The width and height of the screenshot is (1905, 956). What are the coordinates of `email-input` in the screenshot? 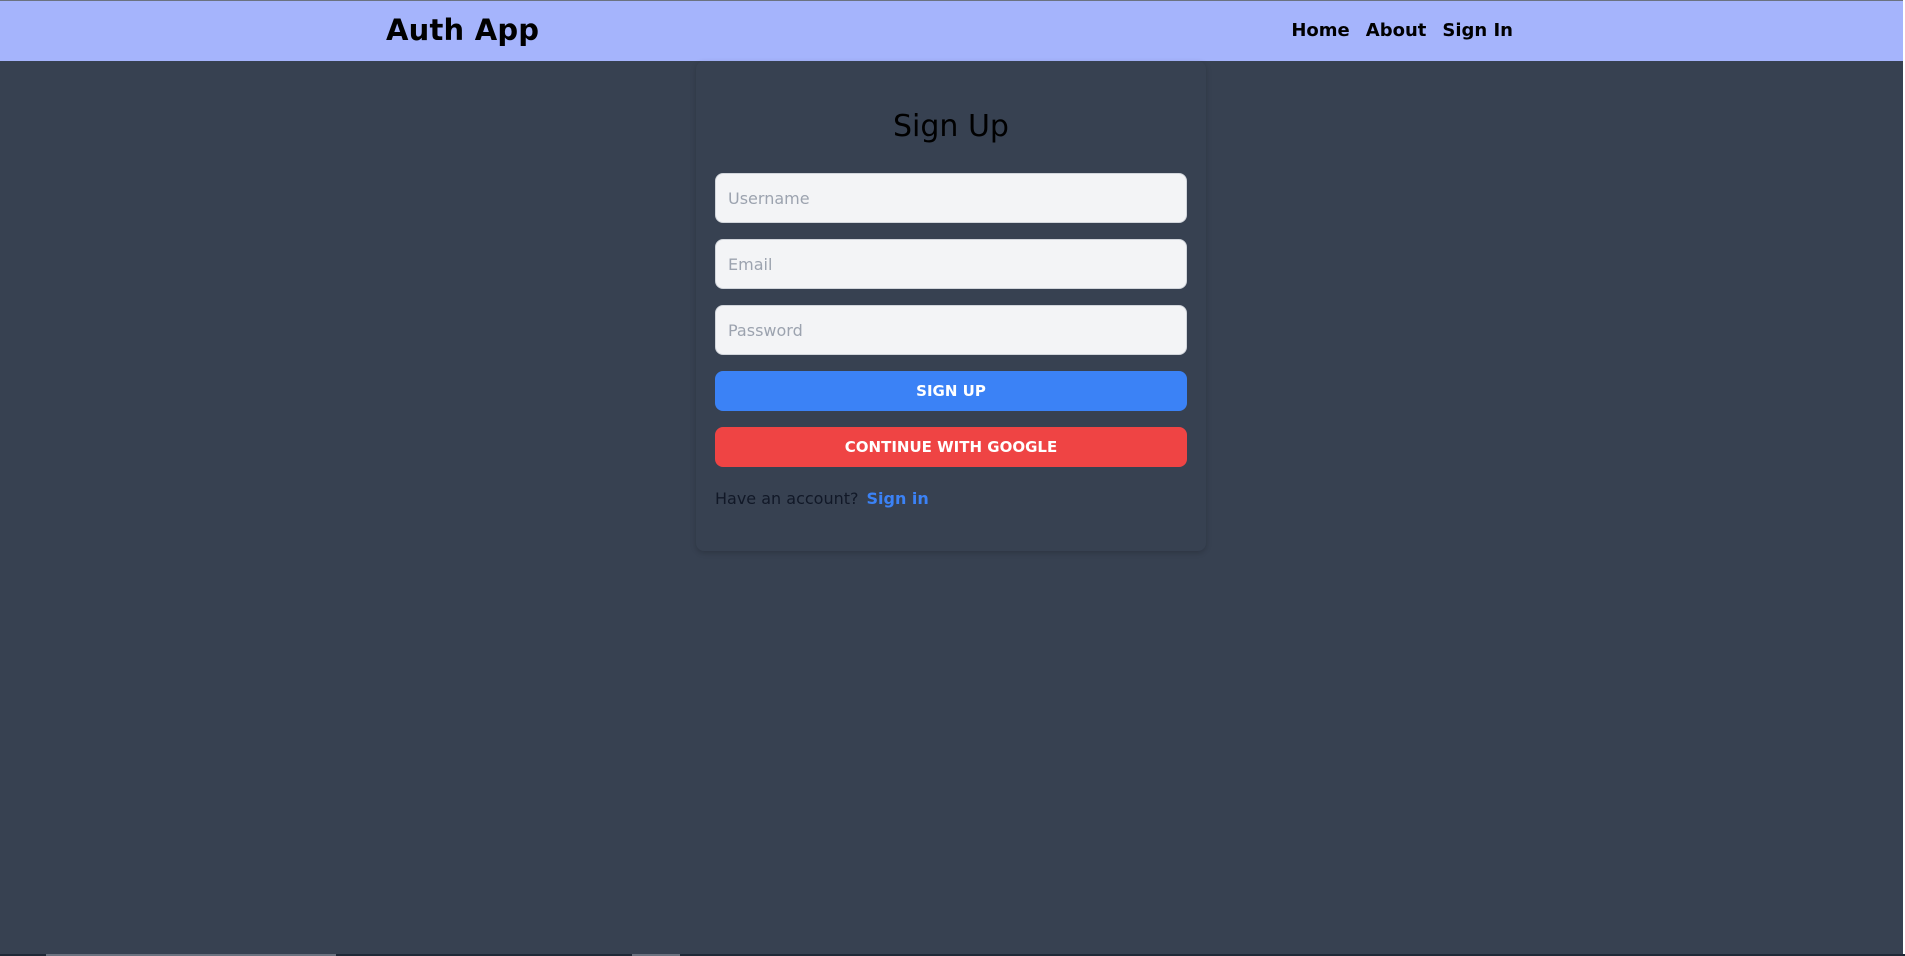 It's located at (951, 264).